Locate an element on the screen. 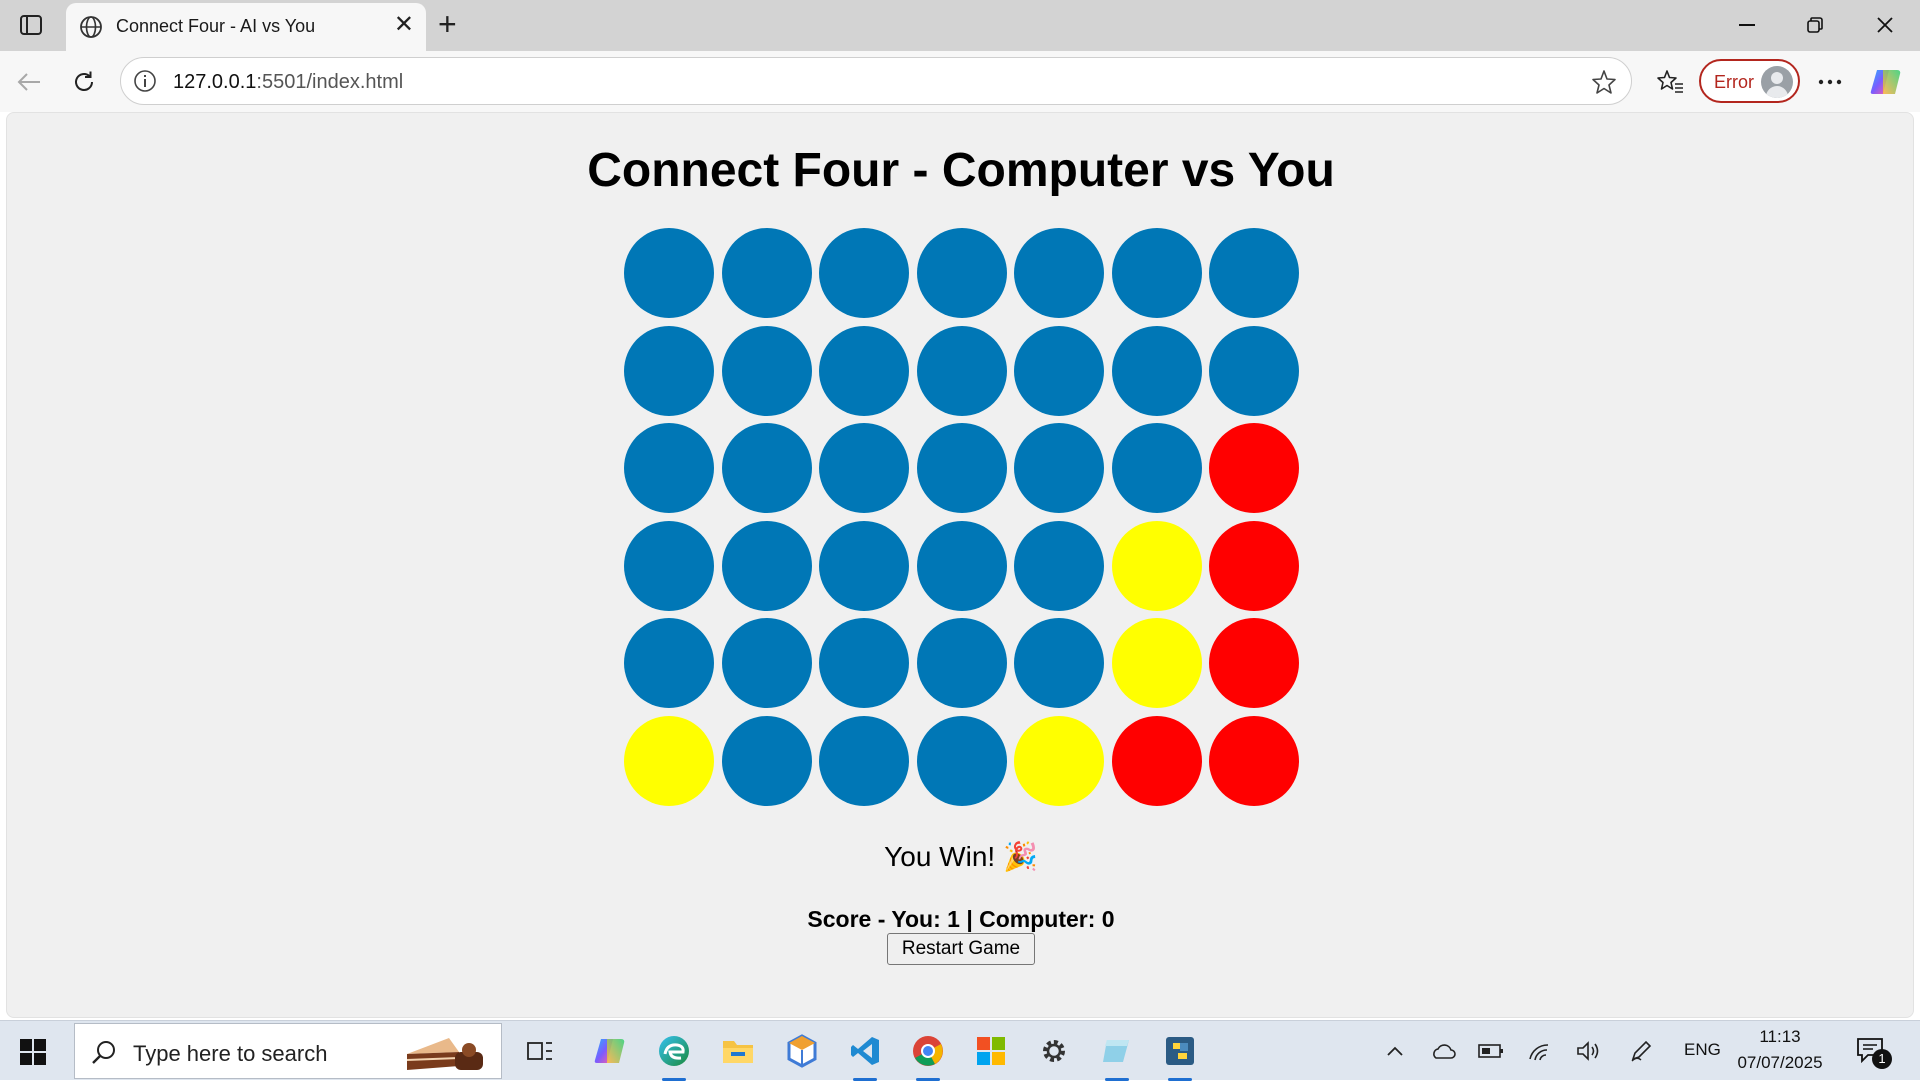 This screenshot has width=1920, height=1081. new-tab-icon: + is located at coordinates (447, 24).